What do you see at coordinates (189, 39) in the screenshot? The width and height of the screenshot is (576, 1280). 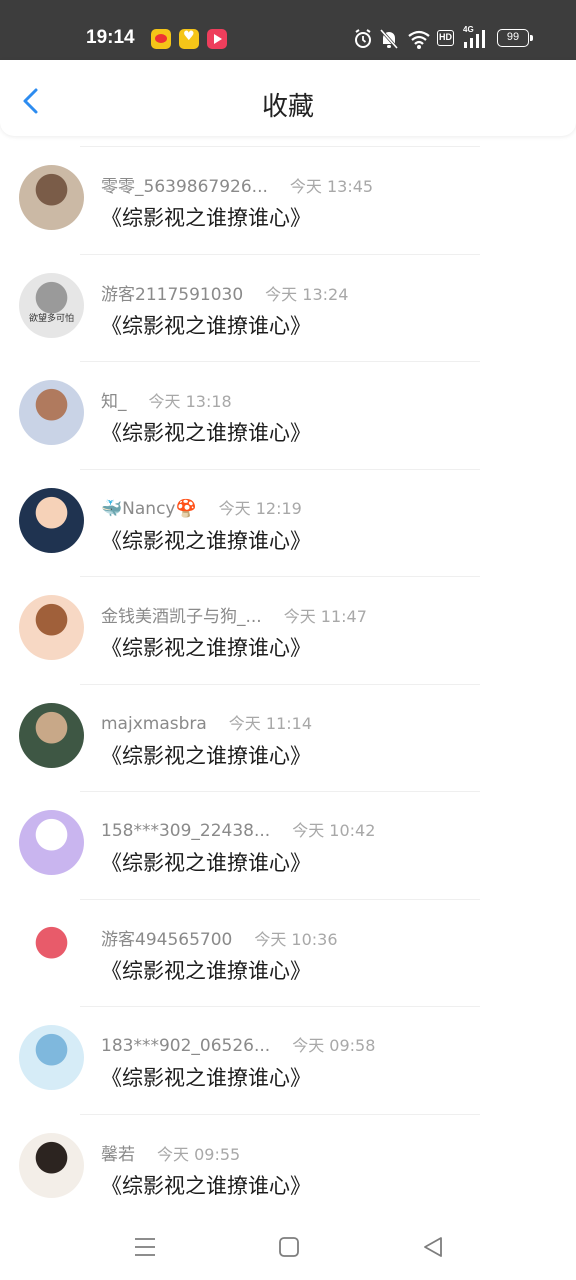 I see `heart-app-icon` at bounding box center [189, 39].